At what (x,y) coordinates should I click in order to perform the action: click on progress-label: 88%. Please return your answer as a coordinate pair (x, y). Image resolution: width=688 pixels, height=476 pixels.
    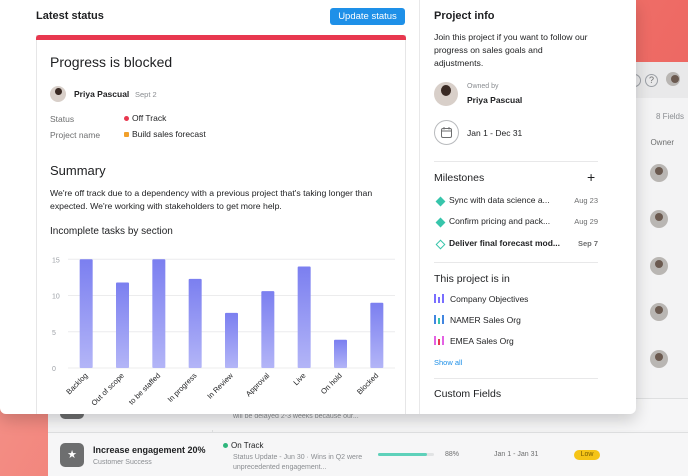
    Looking at the image, I should click on (452, 454).